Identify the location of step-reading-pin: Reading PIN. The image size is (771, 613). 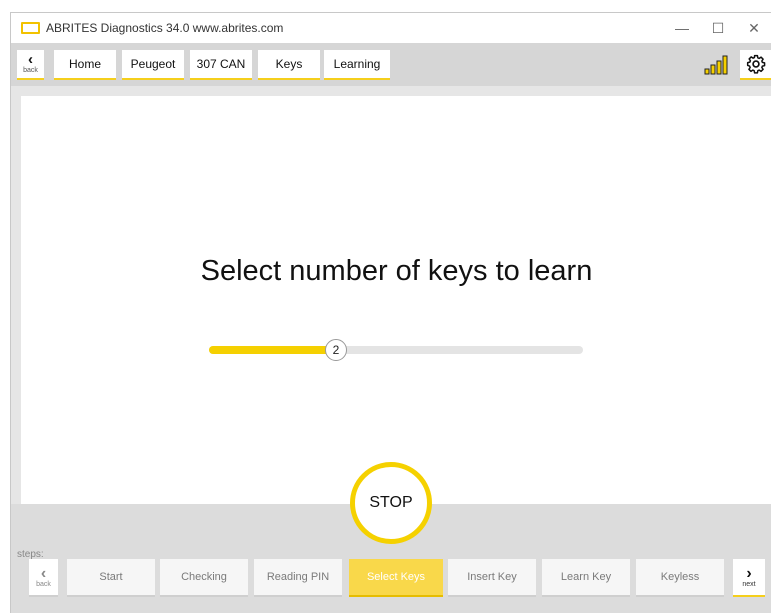
(298, 578).